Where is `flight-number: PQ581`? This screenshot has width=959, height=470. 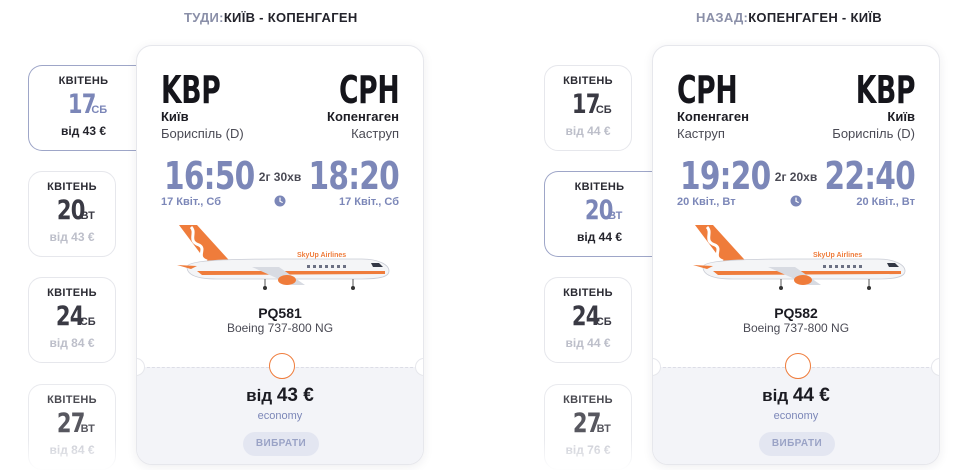 flight-number: PQ581 is located at coordinates (280, 313).